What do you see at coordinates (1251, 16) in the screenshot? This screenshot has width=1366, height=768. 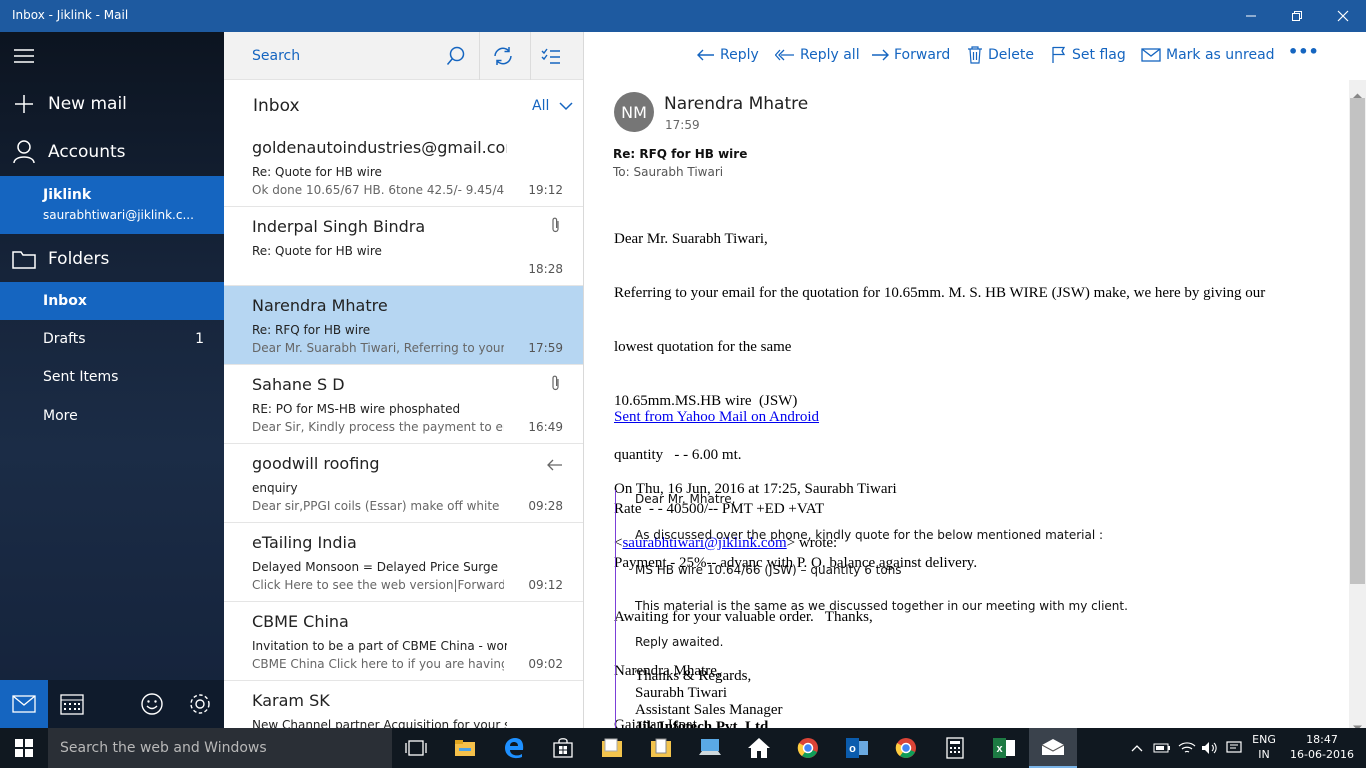 I see `minimize-button` at bounding box center [1251, 16].